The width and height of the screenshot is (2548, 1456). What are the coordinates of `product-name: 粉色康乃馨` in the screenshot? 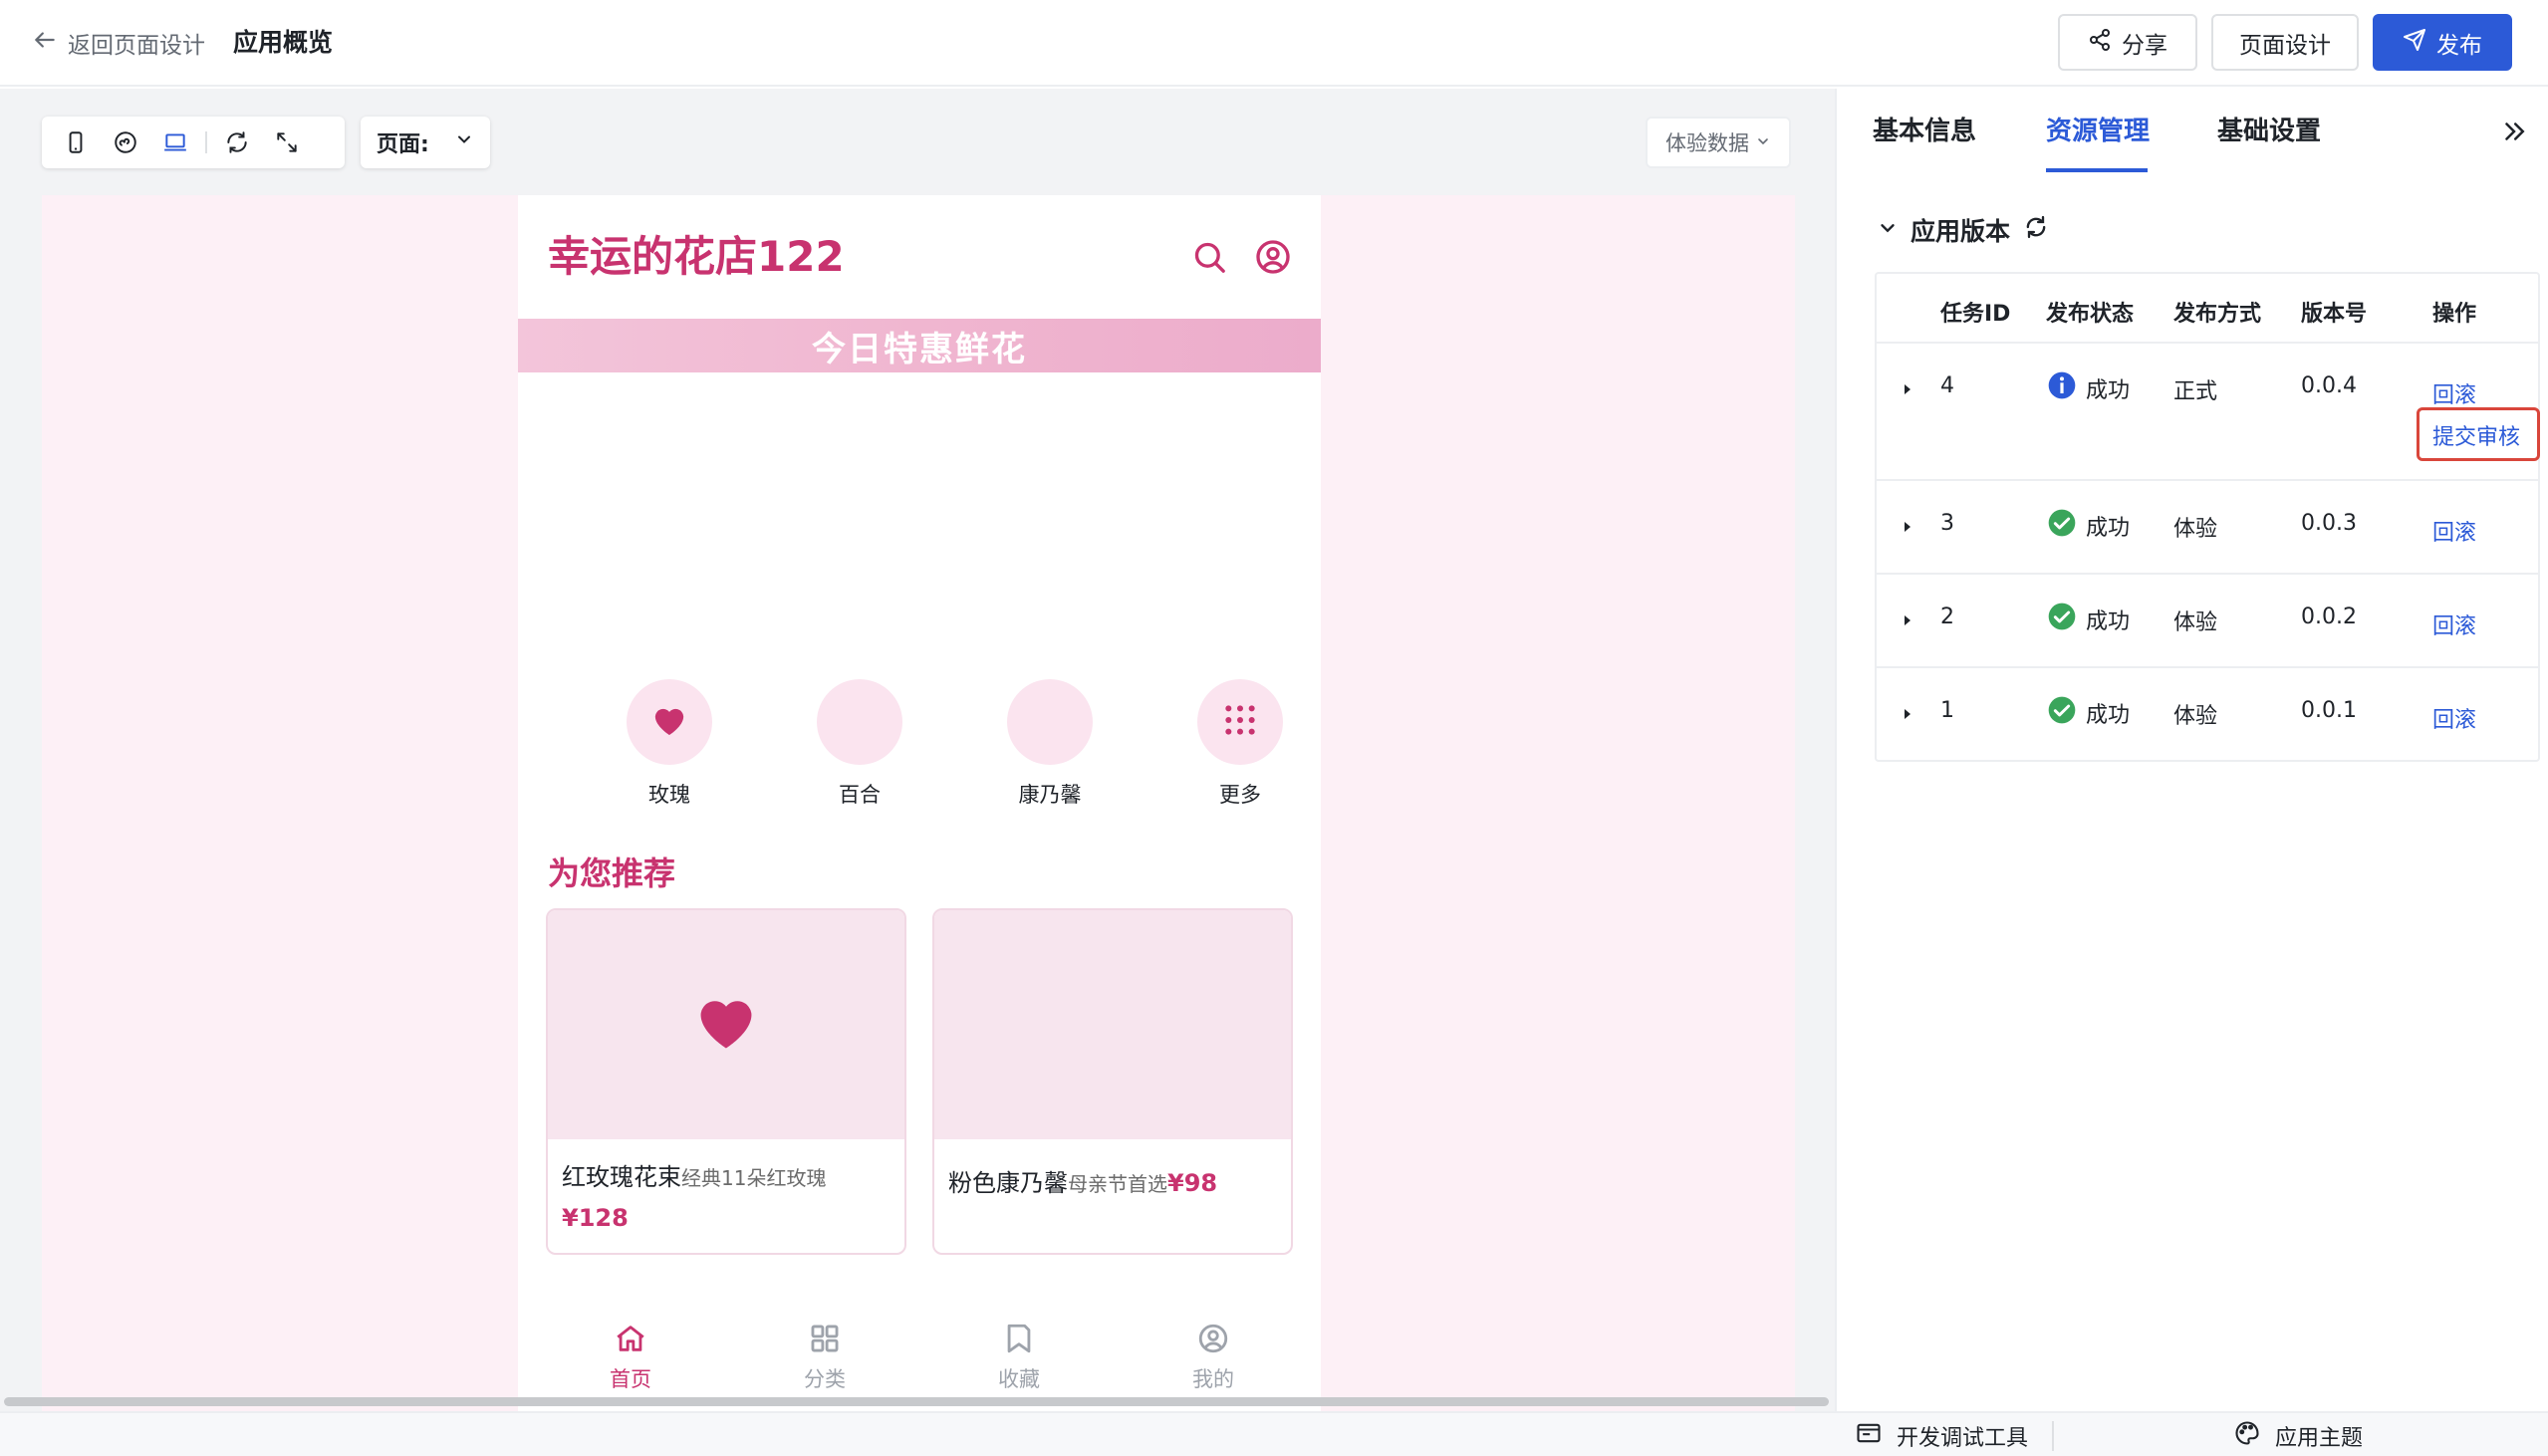 It's located at (1008, 1183).